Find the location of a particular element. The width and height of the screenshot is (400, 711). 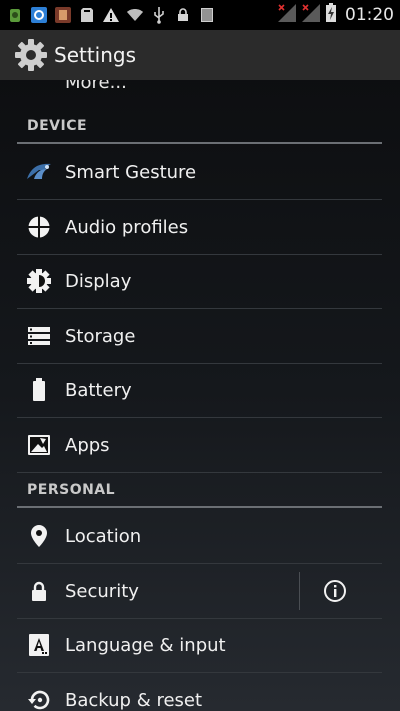

audio-profiles-icon is located at coordinates (39, 227).